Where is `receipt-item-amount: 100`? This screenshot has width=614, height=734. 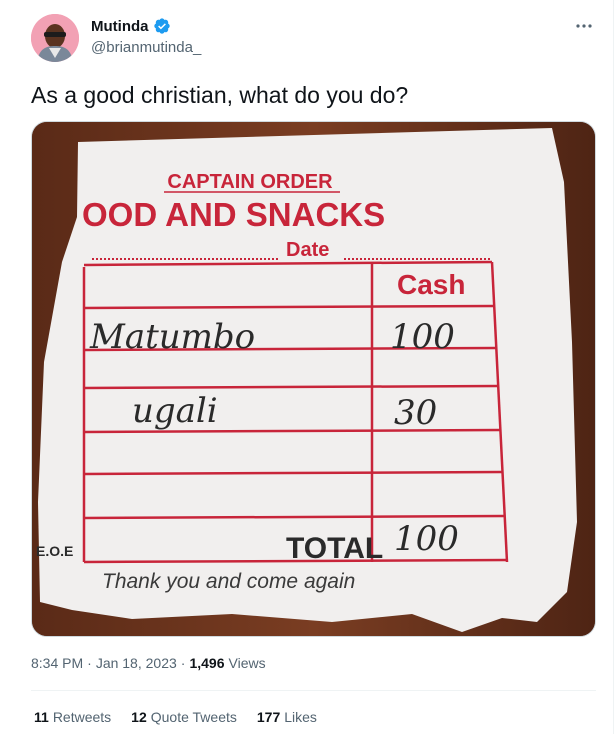 receipt-item-amount: 100 is located at coordinates (422, 337).